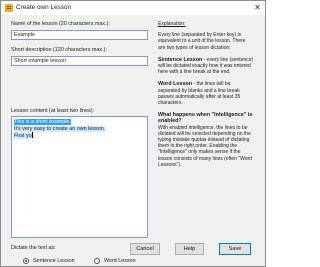 The width and height of the screenshot is (320, 267). I want to click on app-icon, so click(9, 8).